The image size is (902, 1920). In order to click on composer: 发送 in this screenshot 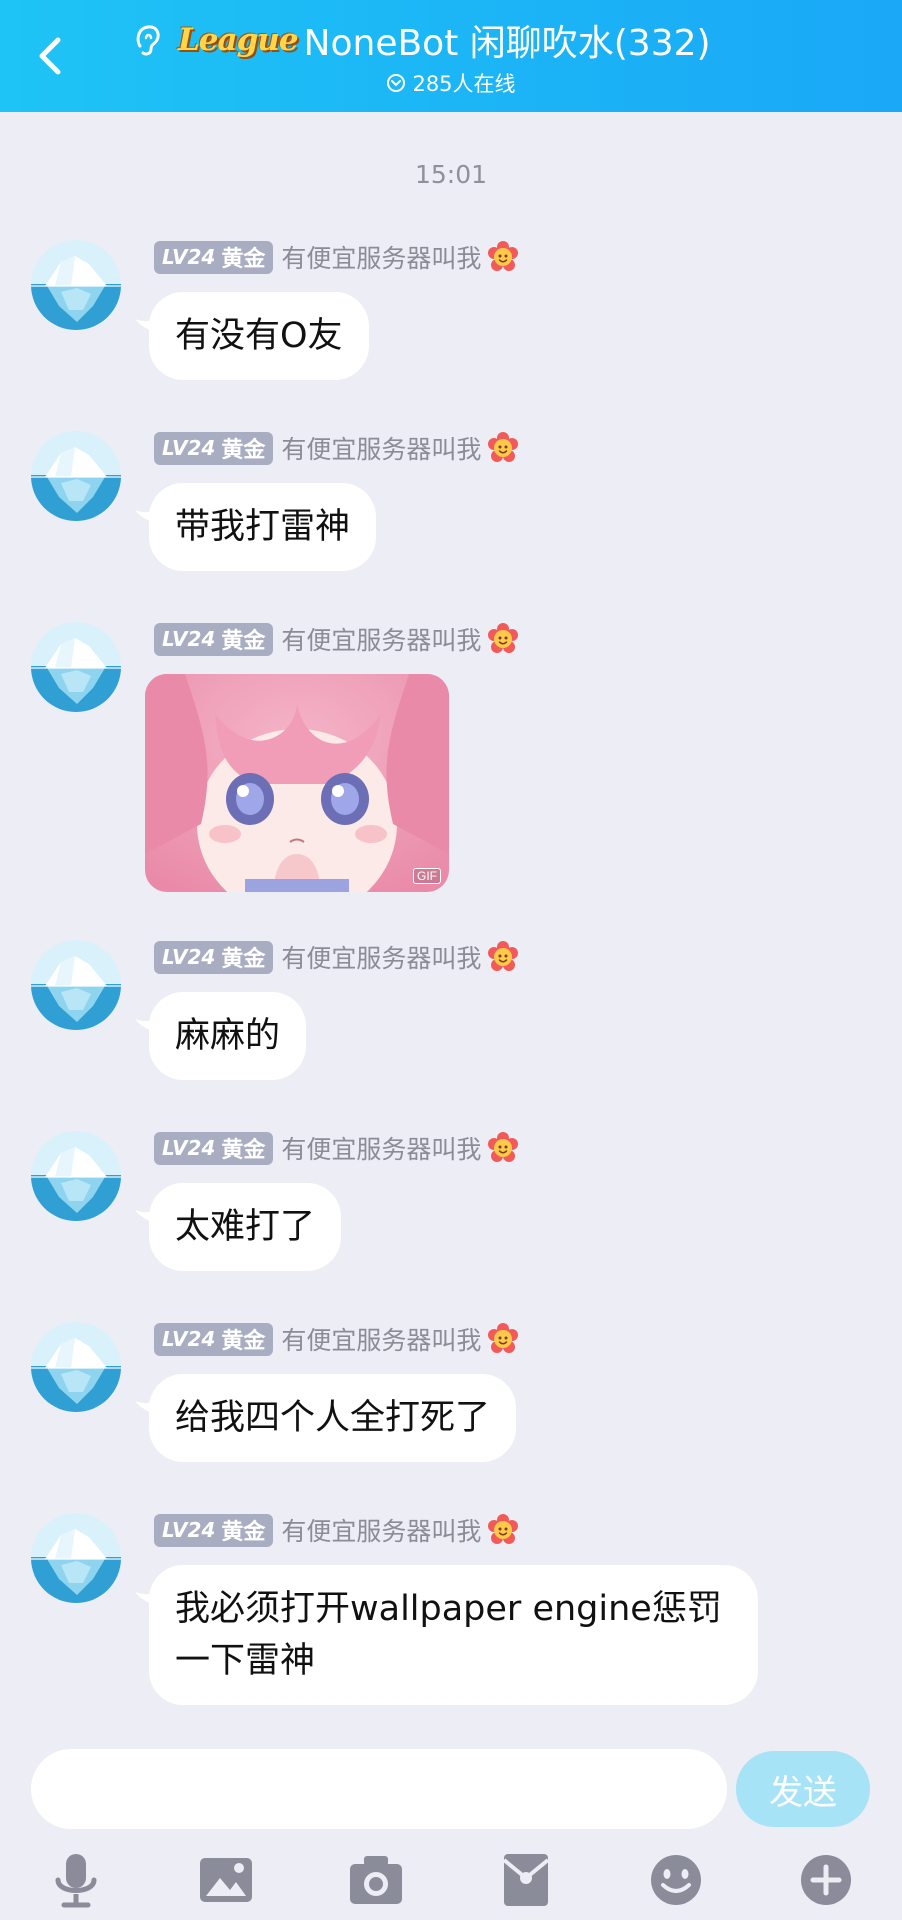, I will do `click(451, 1790)`.